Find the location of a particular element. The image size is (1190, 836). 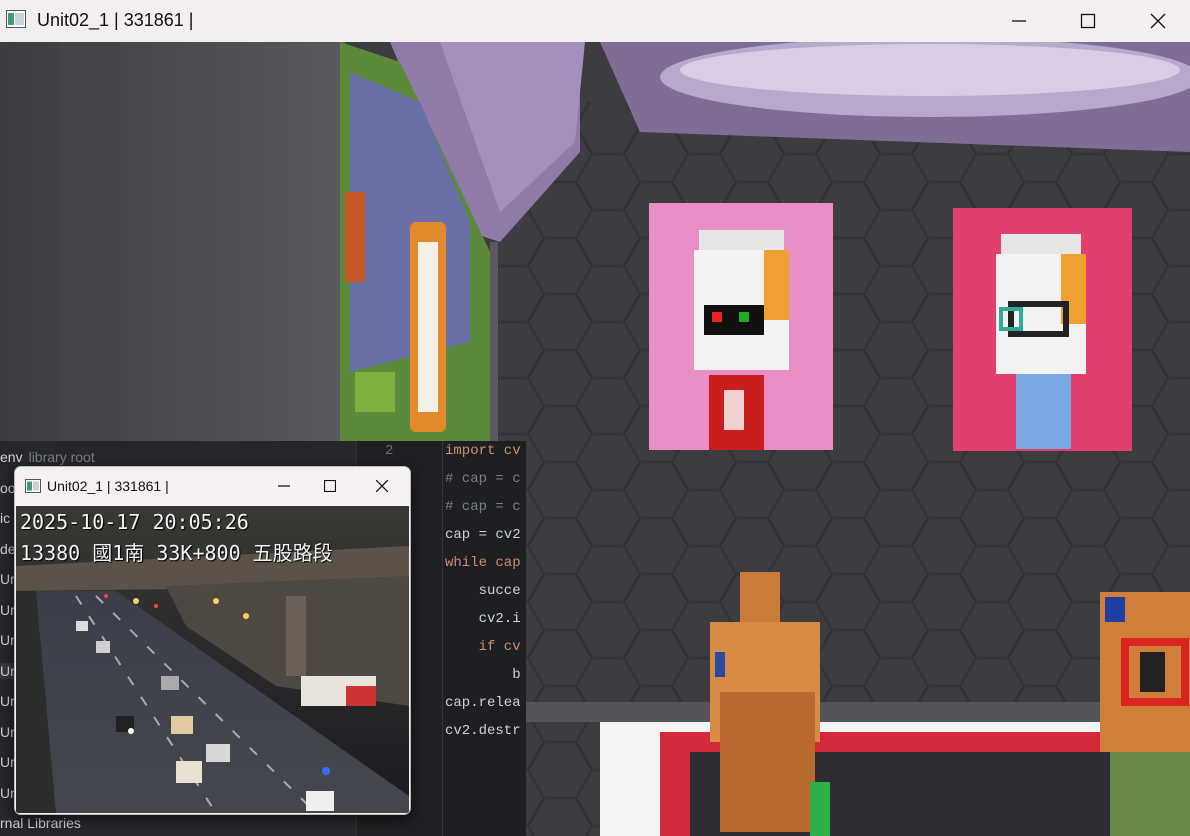

popup-title: Unit02_1 | 331861 | is located at coordinates (108, 486).